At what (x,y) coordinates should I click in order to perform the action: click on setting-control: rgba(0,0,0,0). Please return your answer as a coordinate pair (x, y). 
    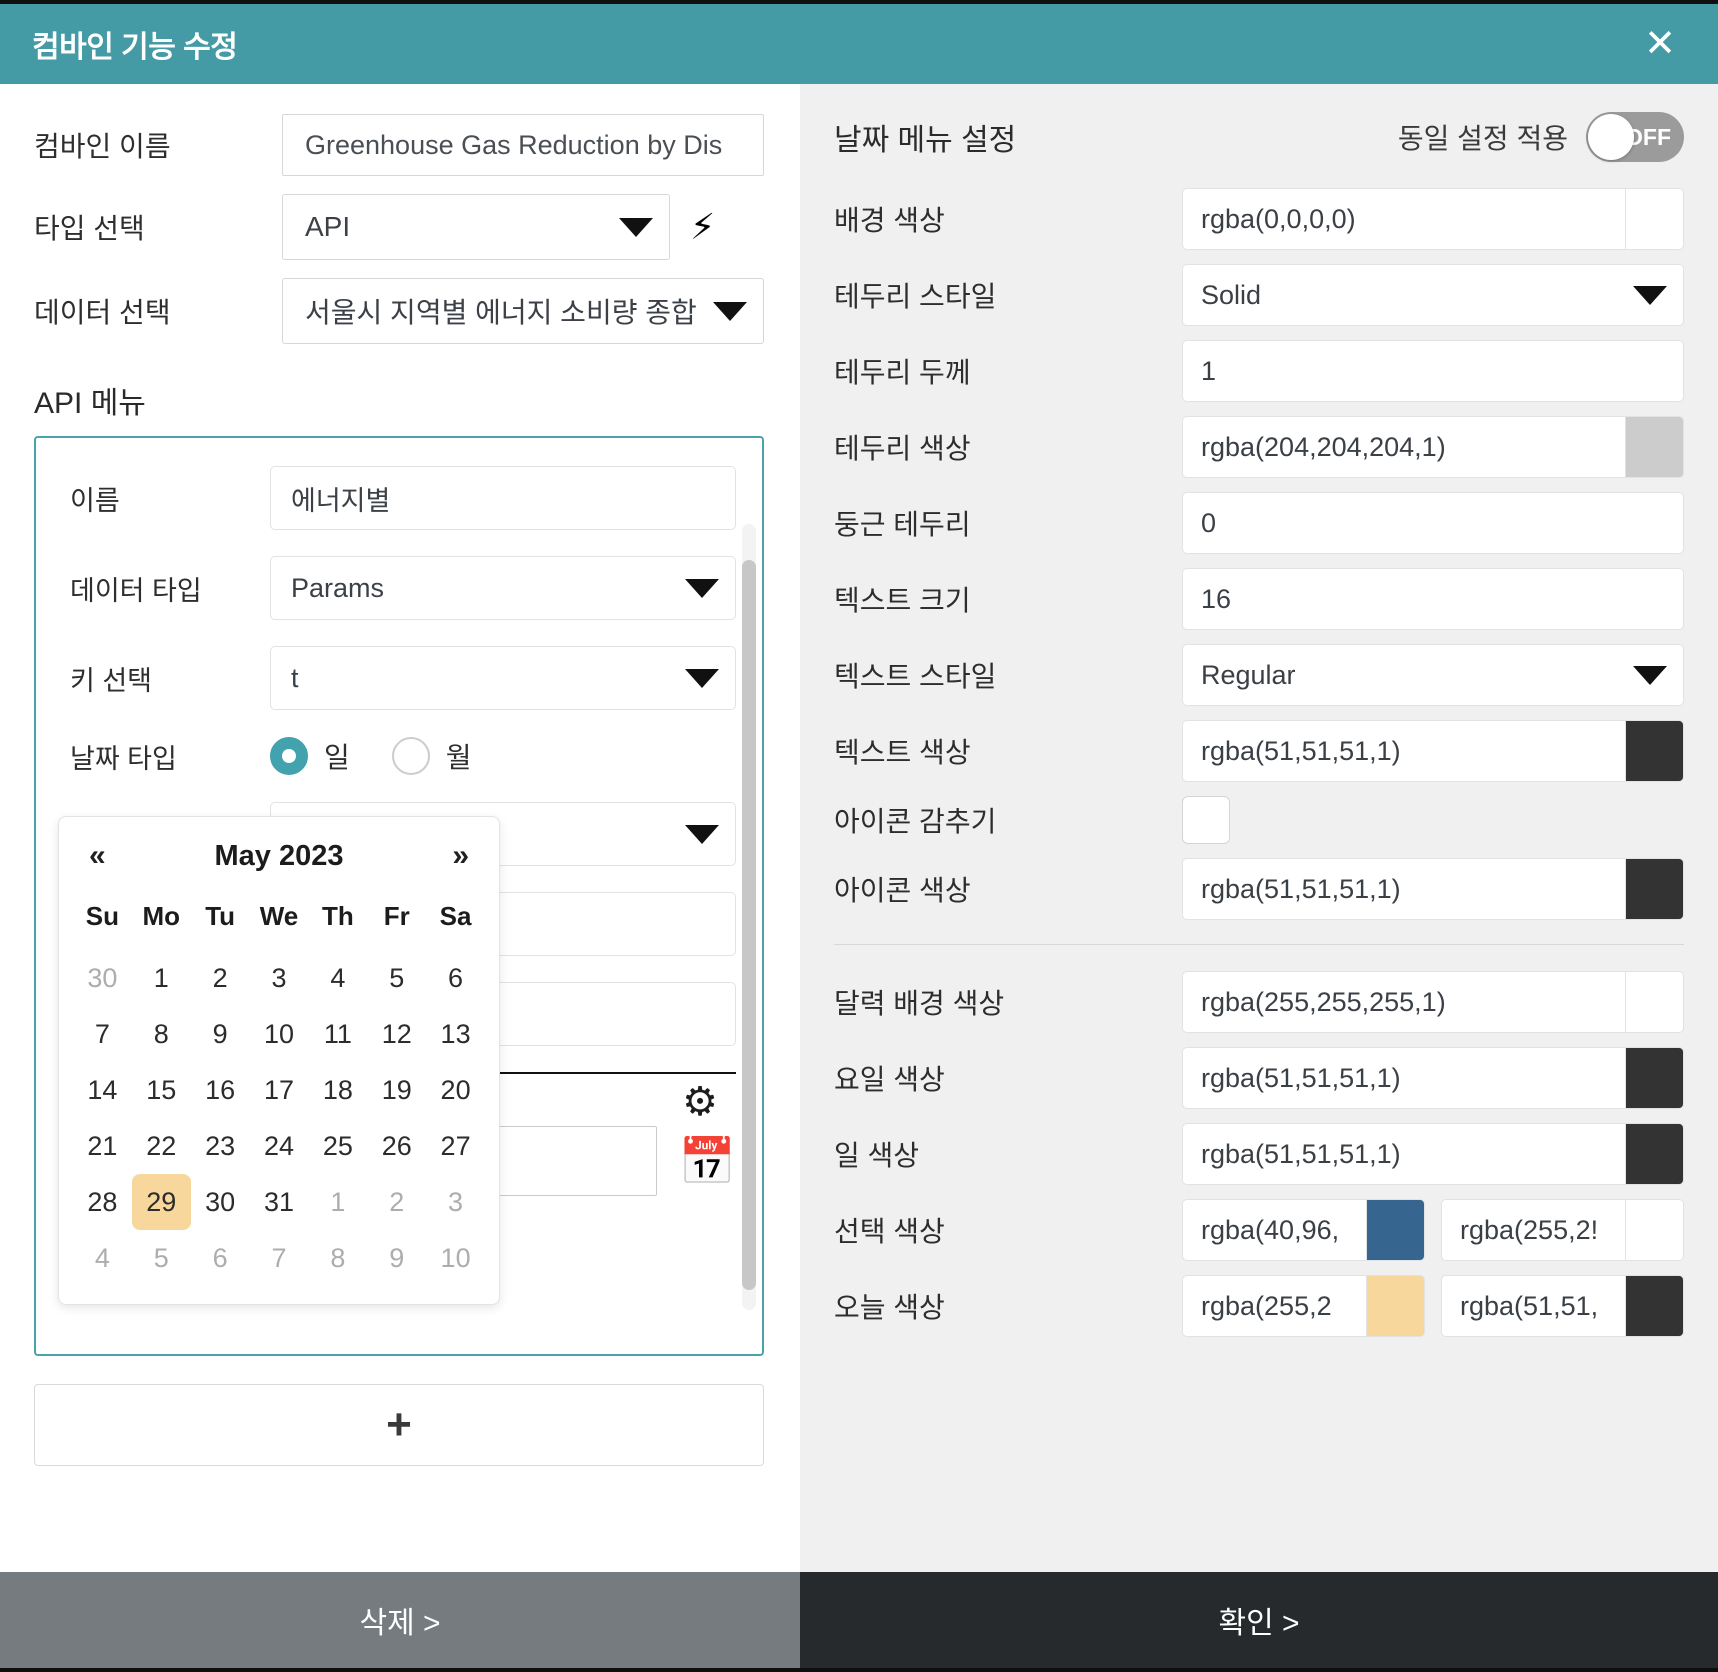
    Looking at the image, I should click on (1433, 219).